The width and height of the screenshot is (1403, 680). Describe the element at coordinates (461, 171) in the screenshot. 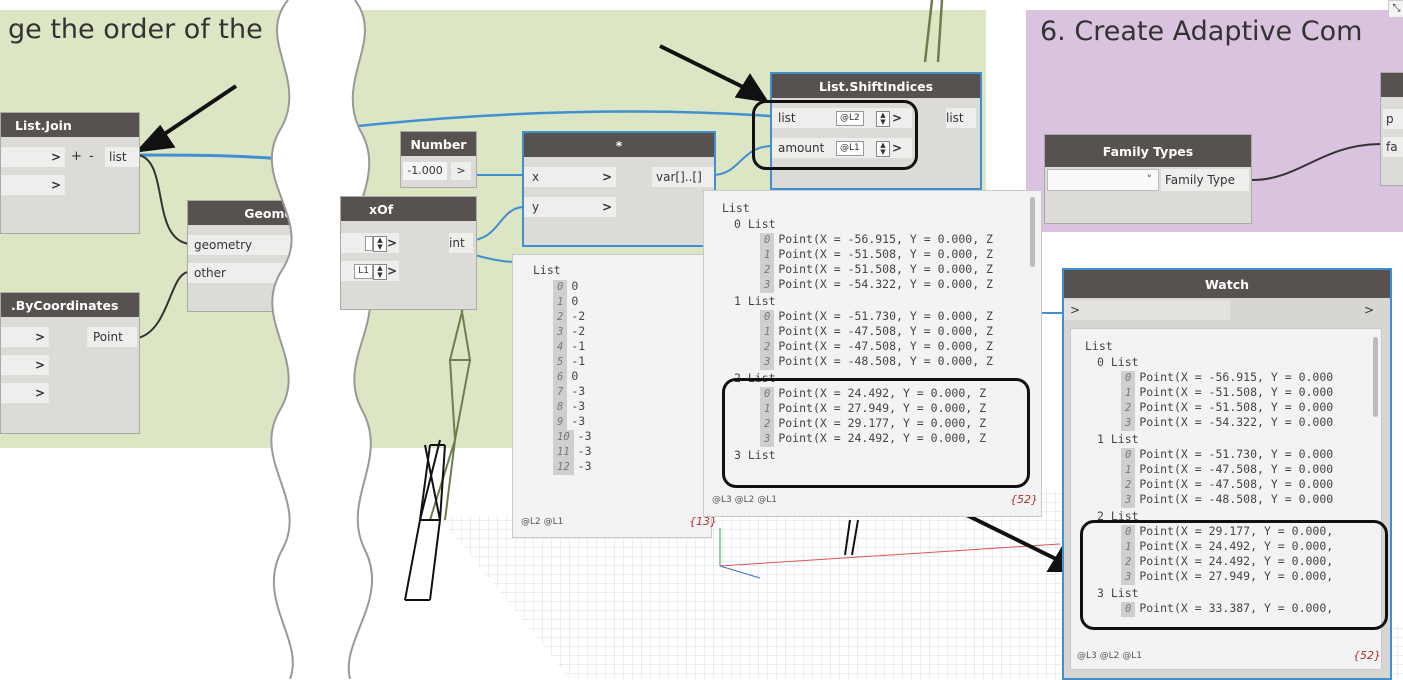

I see `output-port: >` at that location.